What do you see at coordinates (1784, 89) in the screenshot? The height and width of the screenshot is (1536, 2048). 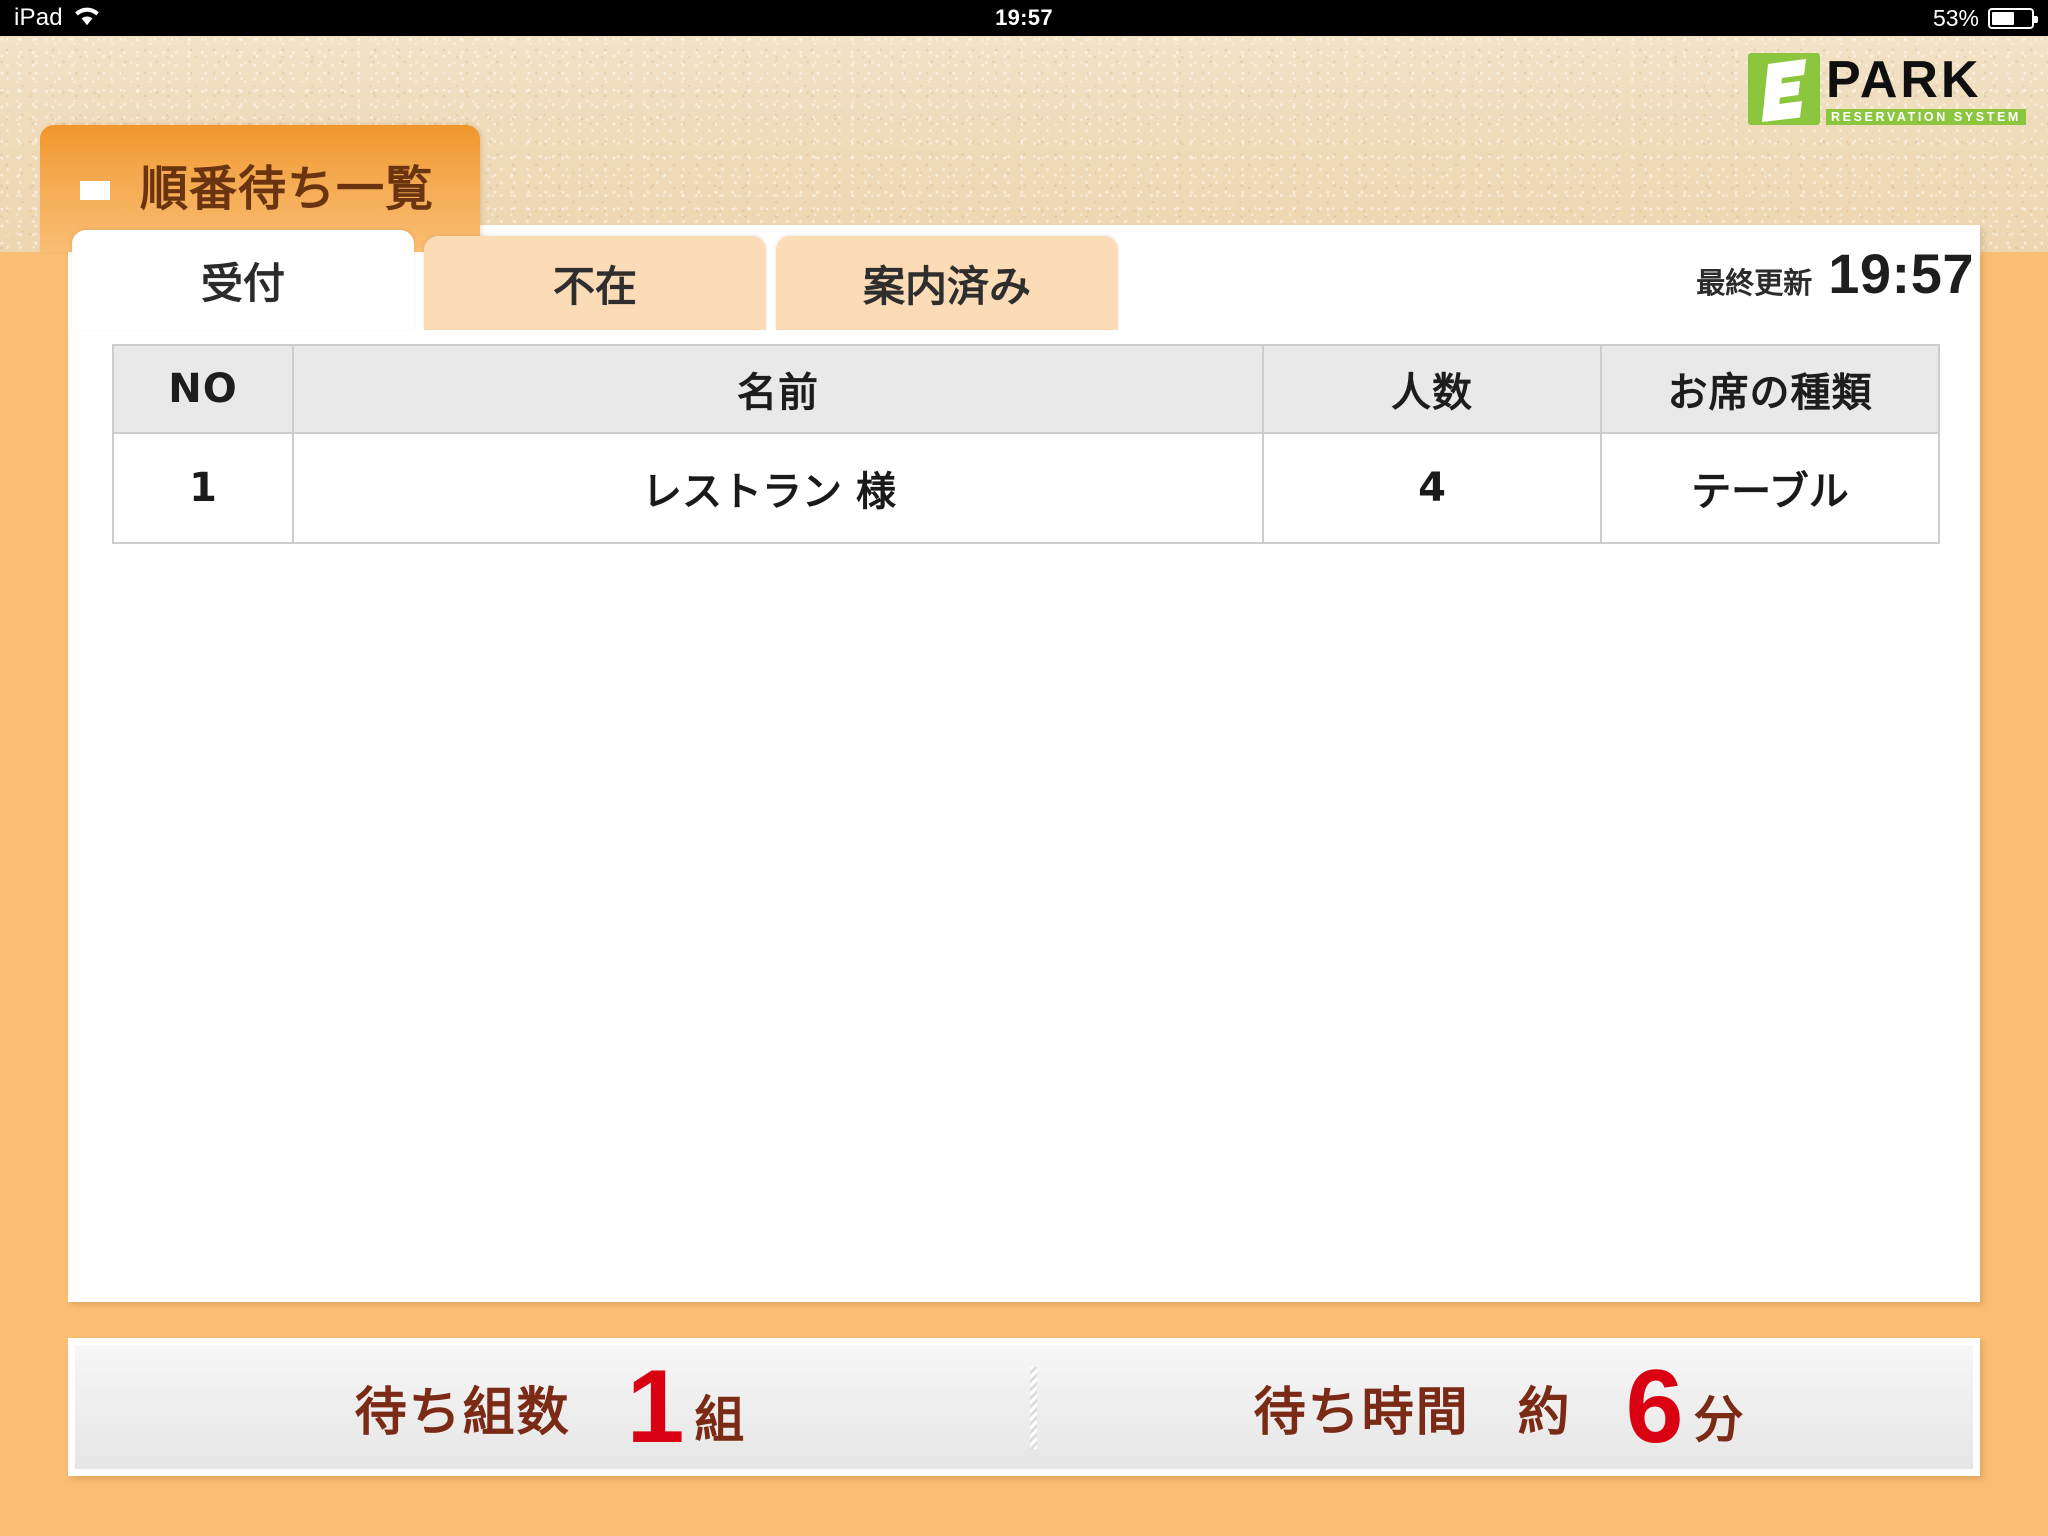 I see `epark-logo-mark` at bounding box center [1784, 89].